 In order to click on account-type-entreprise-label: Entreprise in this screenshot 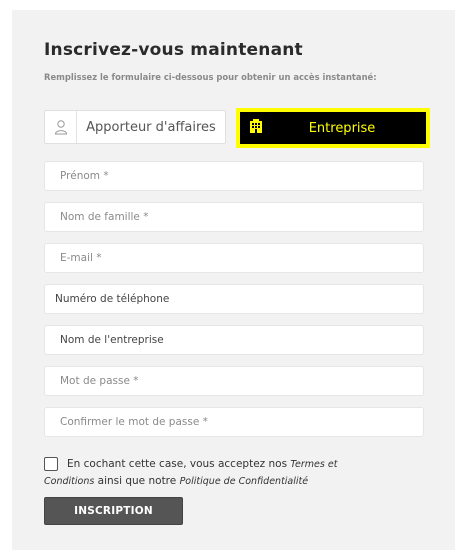, I will do `click(342, 128)`.